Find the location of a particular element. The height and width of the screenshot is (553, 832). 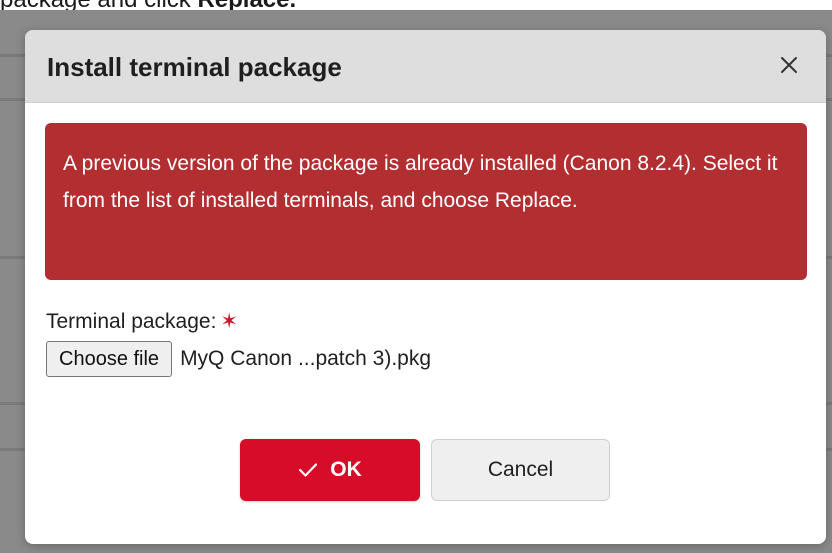

terminal-package-label-text: Terminal package: is located at coordinates (131, 321).